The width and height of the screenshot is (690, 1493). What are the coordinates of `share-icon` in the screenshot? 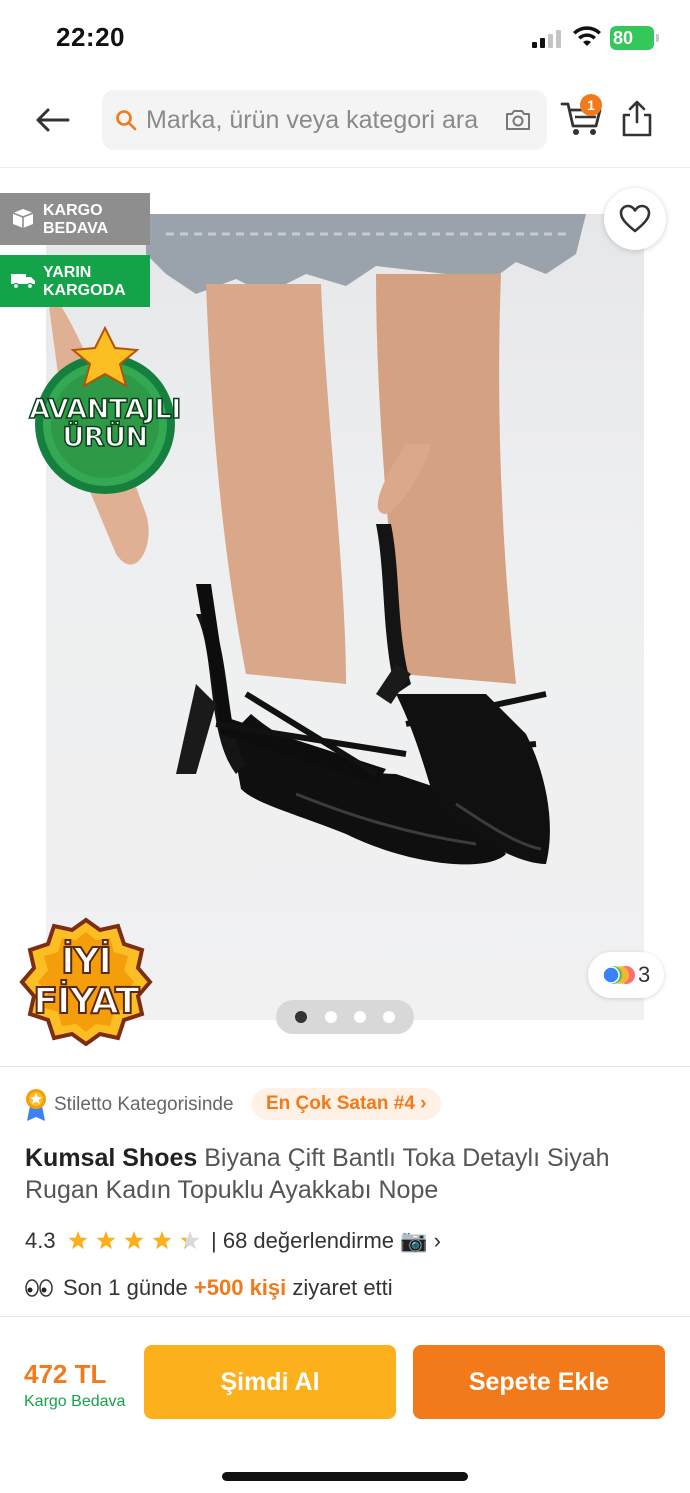 It's located at (637, 118).